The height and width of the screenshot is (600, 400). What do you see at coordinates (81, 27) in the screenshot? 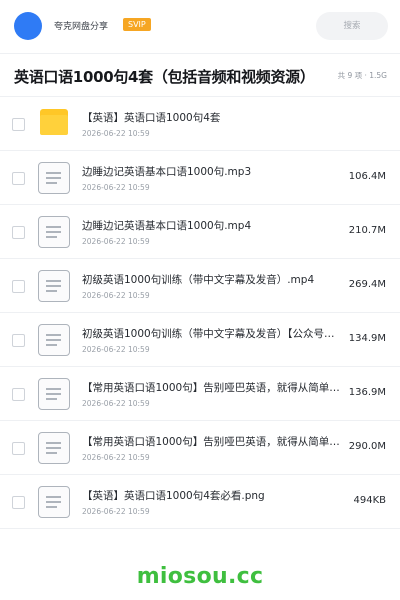
I see `site-name: 夸克网盘分享` at bounding box center [81, 27].